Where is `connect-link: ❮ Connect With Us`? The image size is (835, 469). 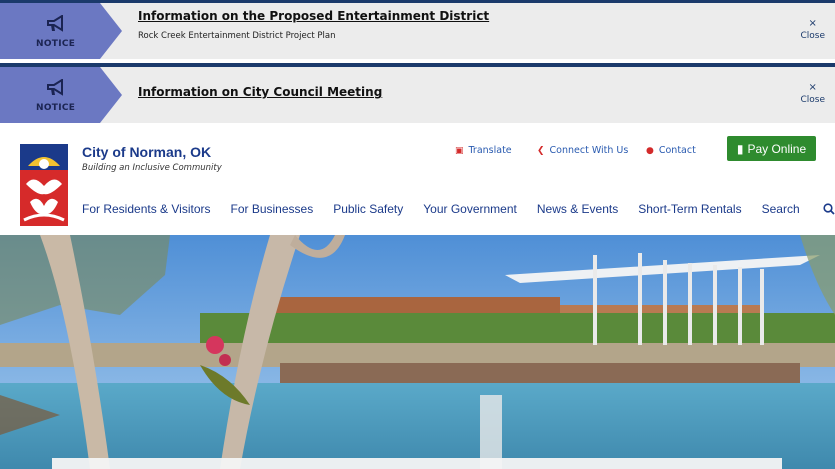
connect-link: ❮ Connect With Us is located at coordinates (582, 150).